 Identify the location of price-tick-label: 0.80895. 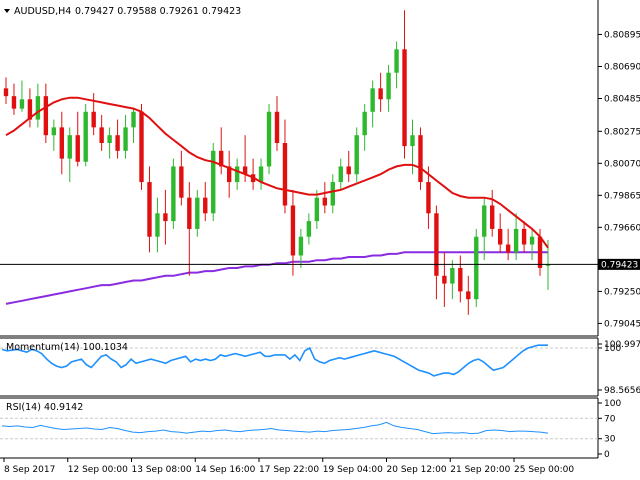
(622, 35).